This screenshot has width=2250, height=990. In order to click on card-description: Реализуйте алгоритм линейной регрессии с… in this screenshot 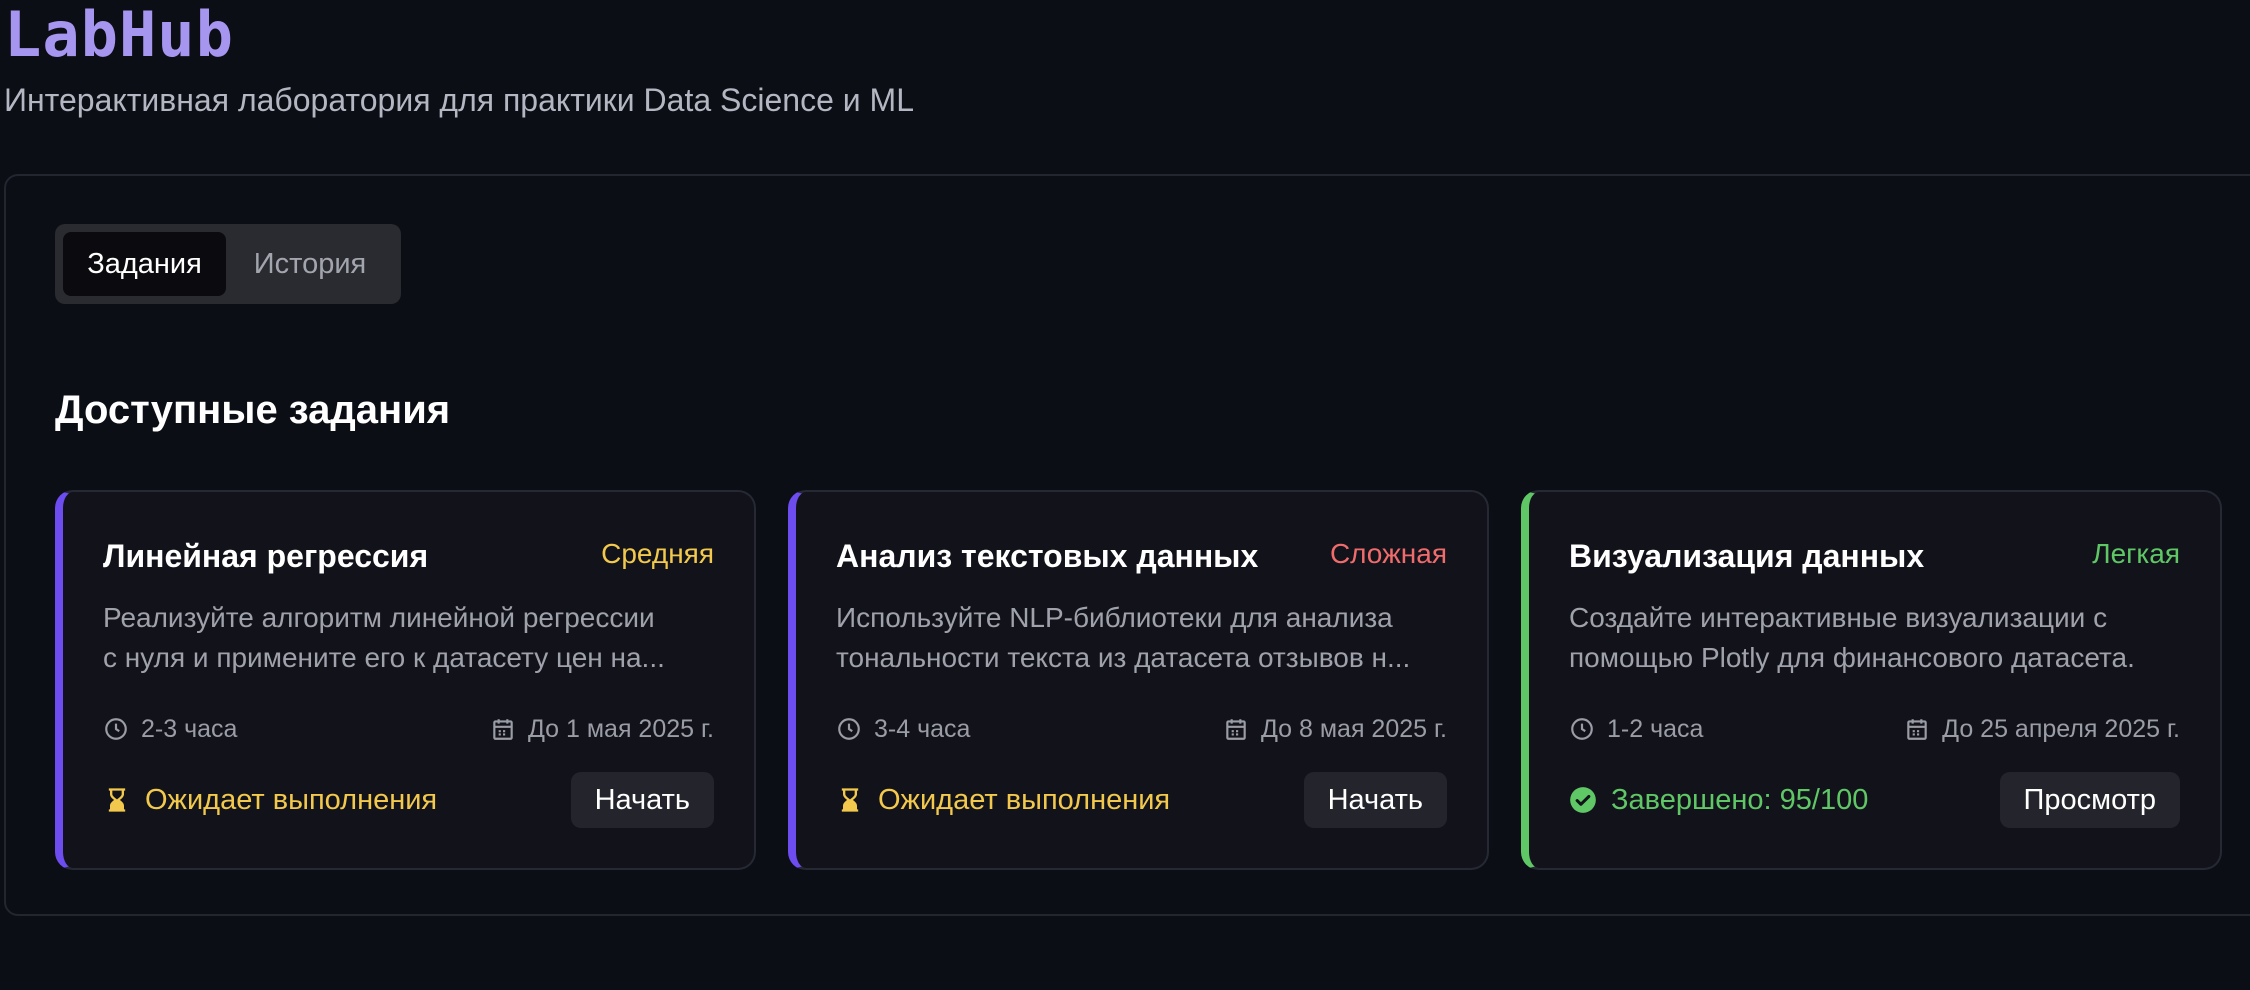, I will do `click(413, 638)`.